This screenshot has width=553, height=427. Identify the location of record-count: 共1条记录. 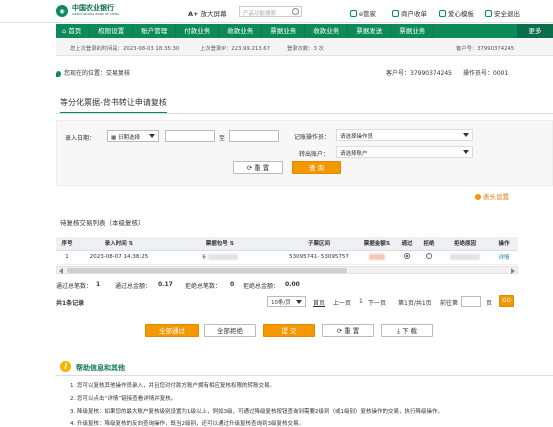
(70, 303).